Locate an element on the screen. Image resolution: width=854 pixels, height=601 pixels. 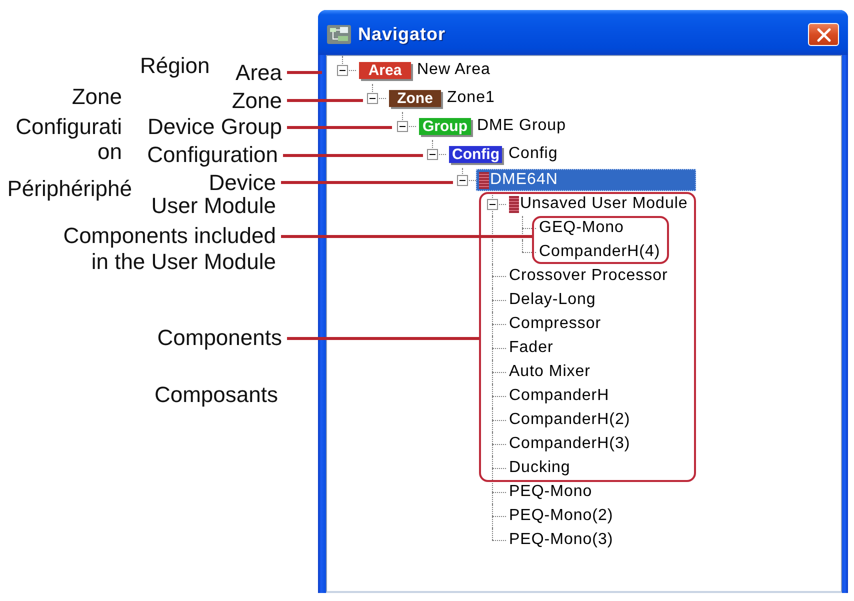
close-icon is located at coordinates (823, 35).